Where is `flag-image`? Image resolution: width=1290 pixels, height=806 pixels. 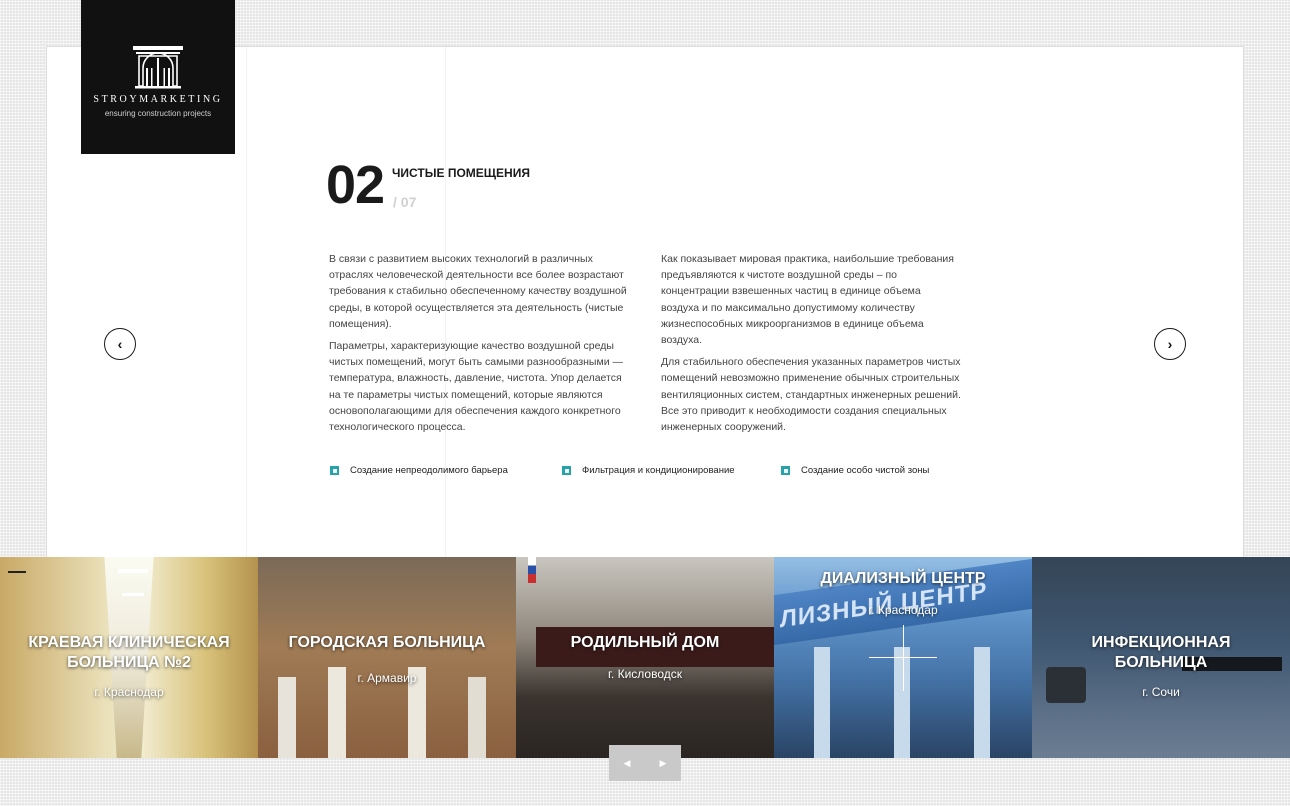
flag-image is located at coordinates (532, 570).